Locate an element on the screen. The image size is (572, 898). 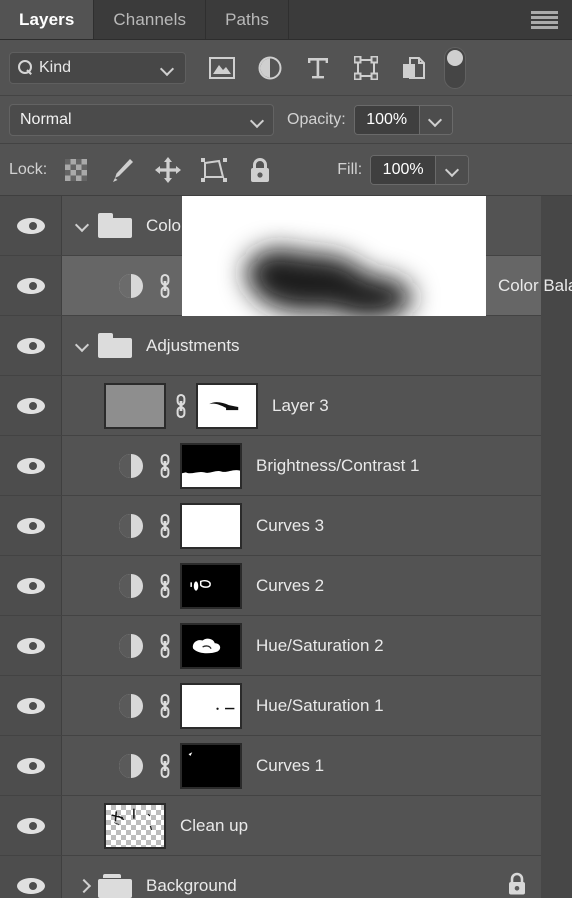
blend-mode-dropdown: Normal is located at coordinates (141, 119).